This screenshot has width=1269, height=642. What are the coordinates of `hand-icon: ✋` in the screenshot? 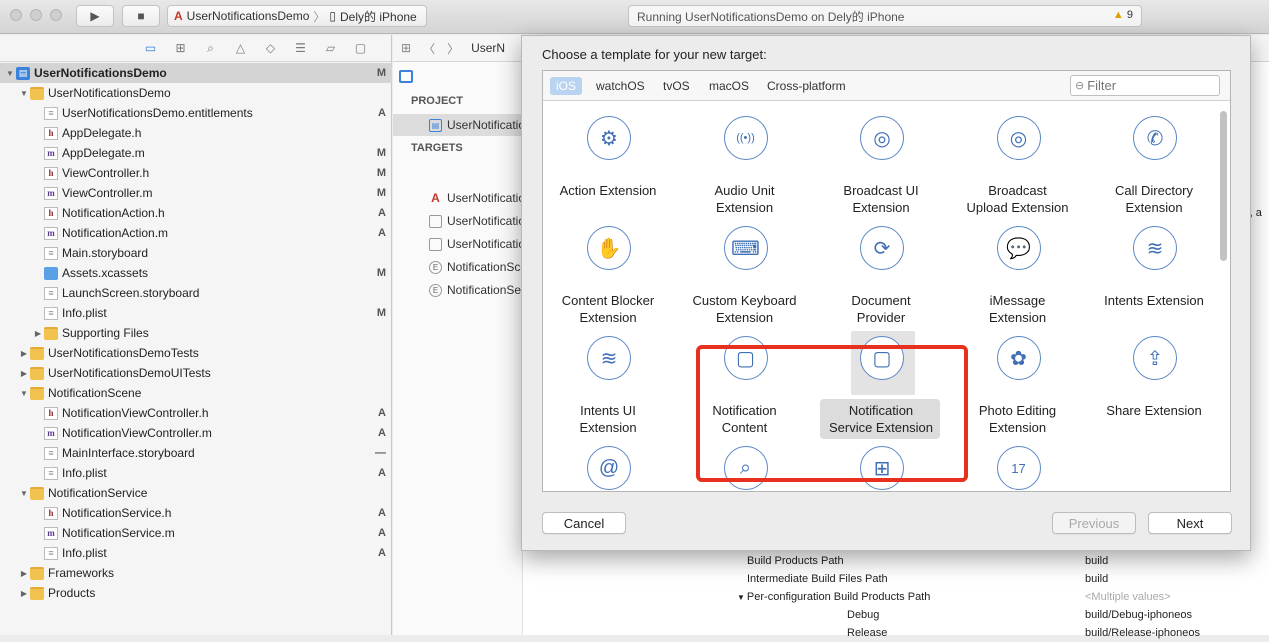 It's located at (609, 248).